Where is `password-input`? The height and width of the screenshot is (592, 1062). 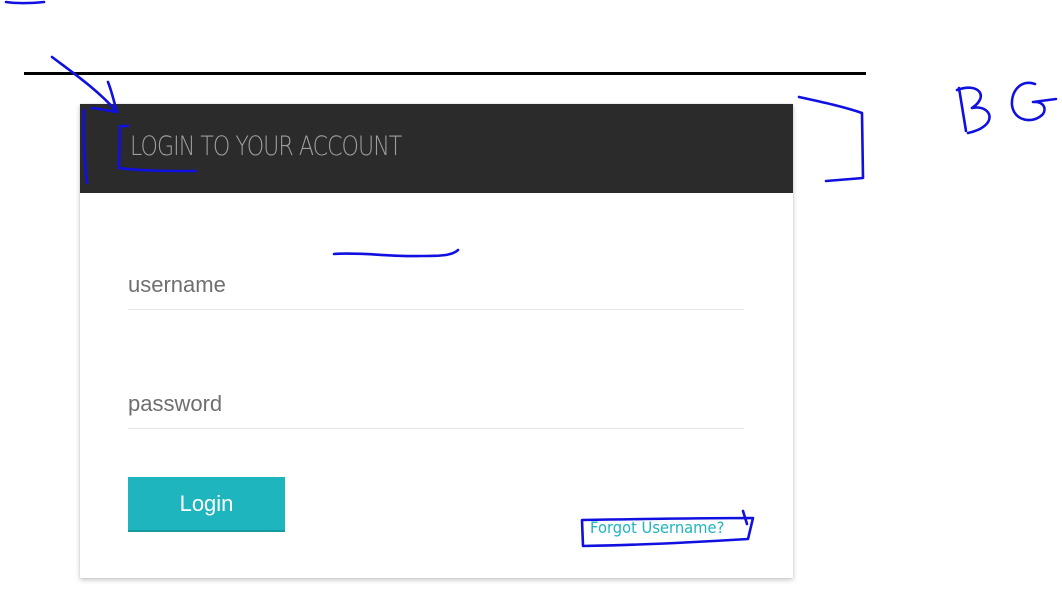
password-input is located at coordinates (436, 404).